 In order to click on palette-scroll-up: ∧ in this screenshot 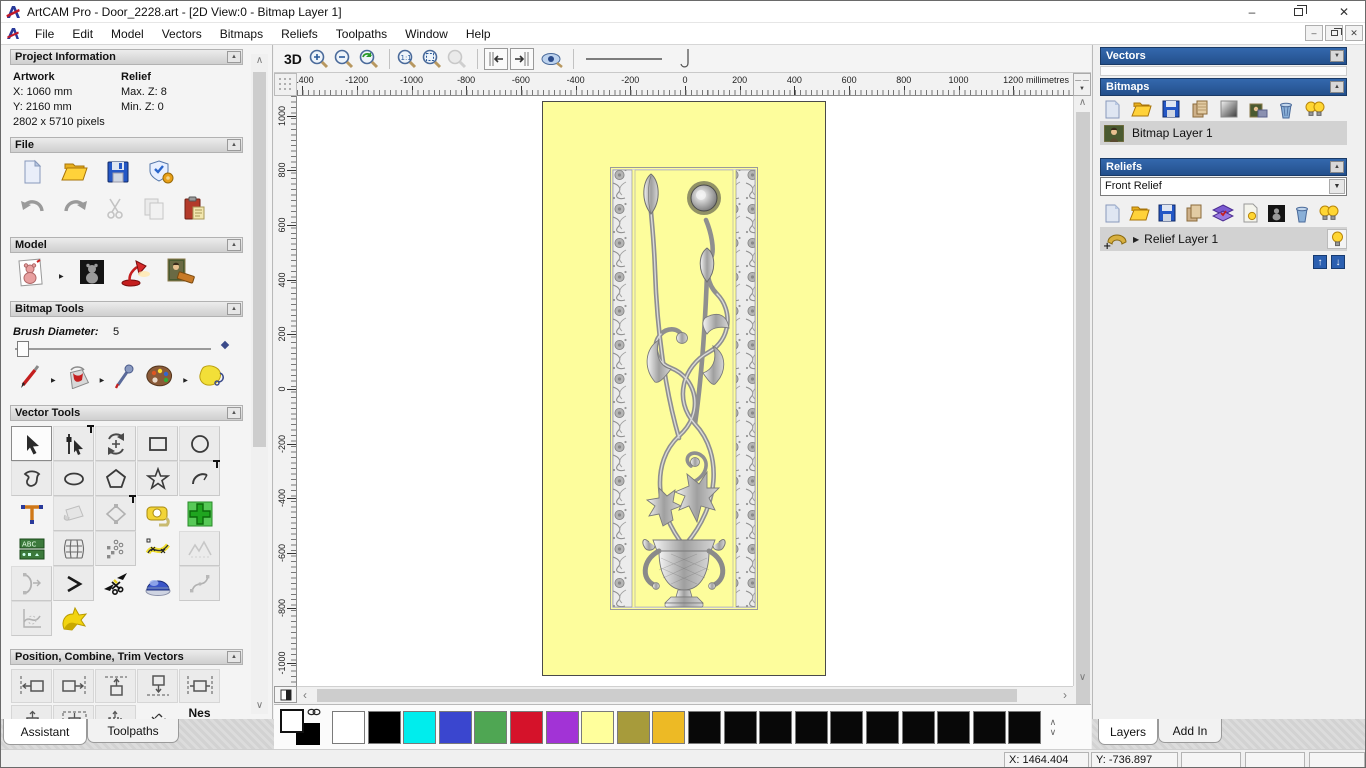, I will do `click(1053, 722)`.